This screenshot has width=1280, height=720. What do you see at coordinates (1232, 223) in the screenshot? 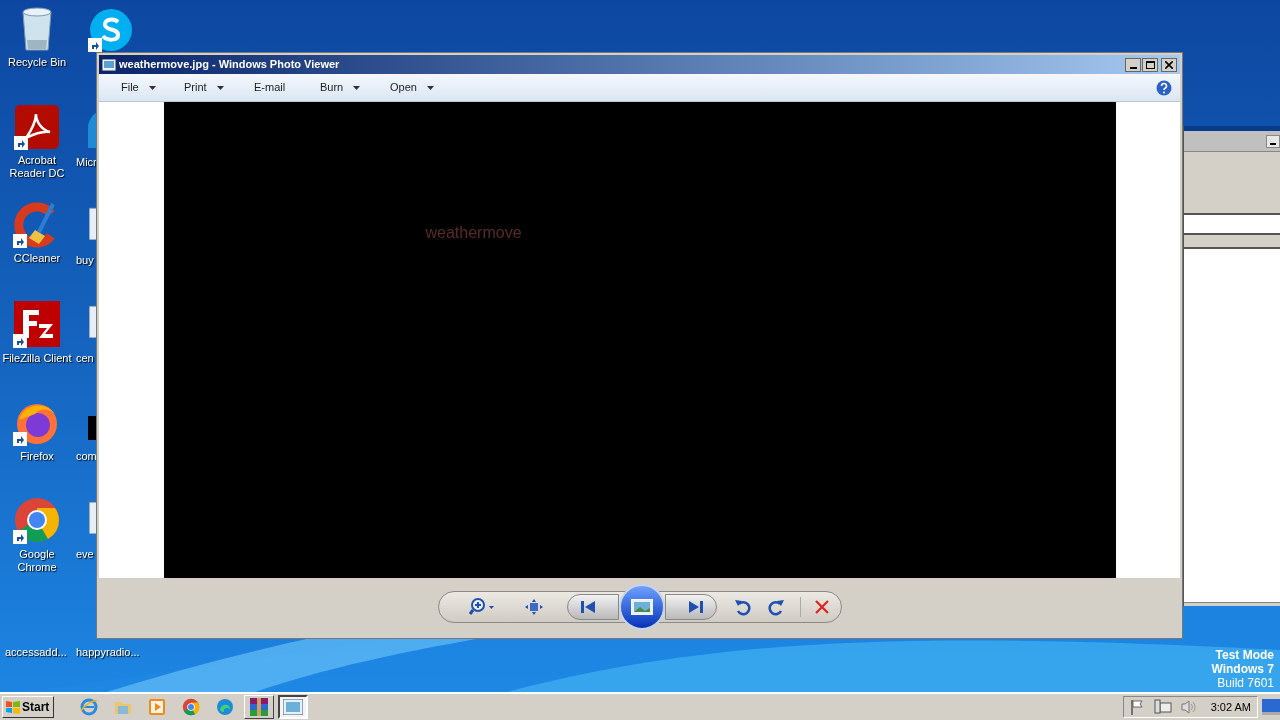
I see `address-field` at bounding box center [1232, 223].